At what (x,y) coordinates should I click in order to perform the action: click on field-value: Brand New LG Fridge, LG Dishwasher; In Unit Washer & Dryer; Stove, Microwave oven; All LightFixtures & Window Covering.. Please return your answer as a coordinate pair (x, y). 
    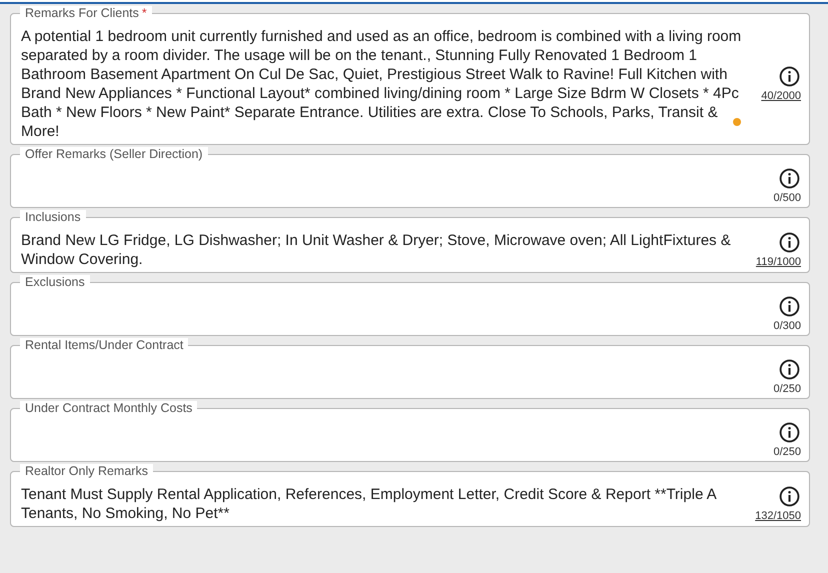
    Looking at the image, I should click on (376, 250).